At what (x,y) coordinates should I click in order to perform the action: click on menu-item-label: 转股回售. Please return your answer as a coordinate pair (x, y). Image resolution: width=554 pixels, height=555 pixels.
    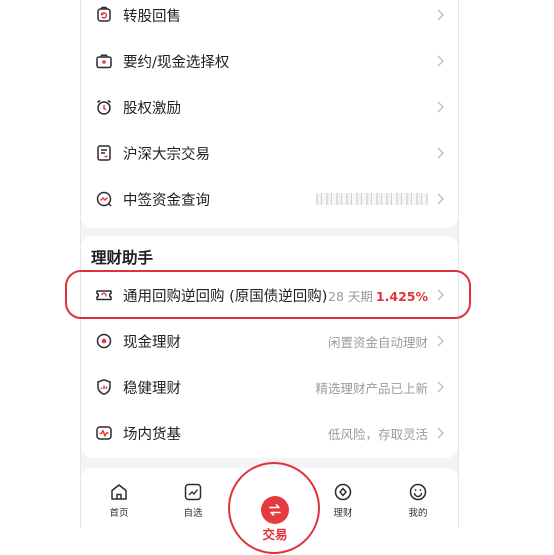
    Looking at the image, I should click on (152, 16).